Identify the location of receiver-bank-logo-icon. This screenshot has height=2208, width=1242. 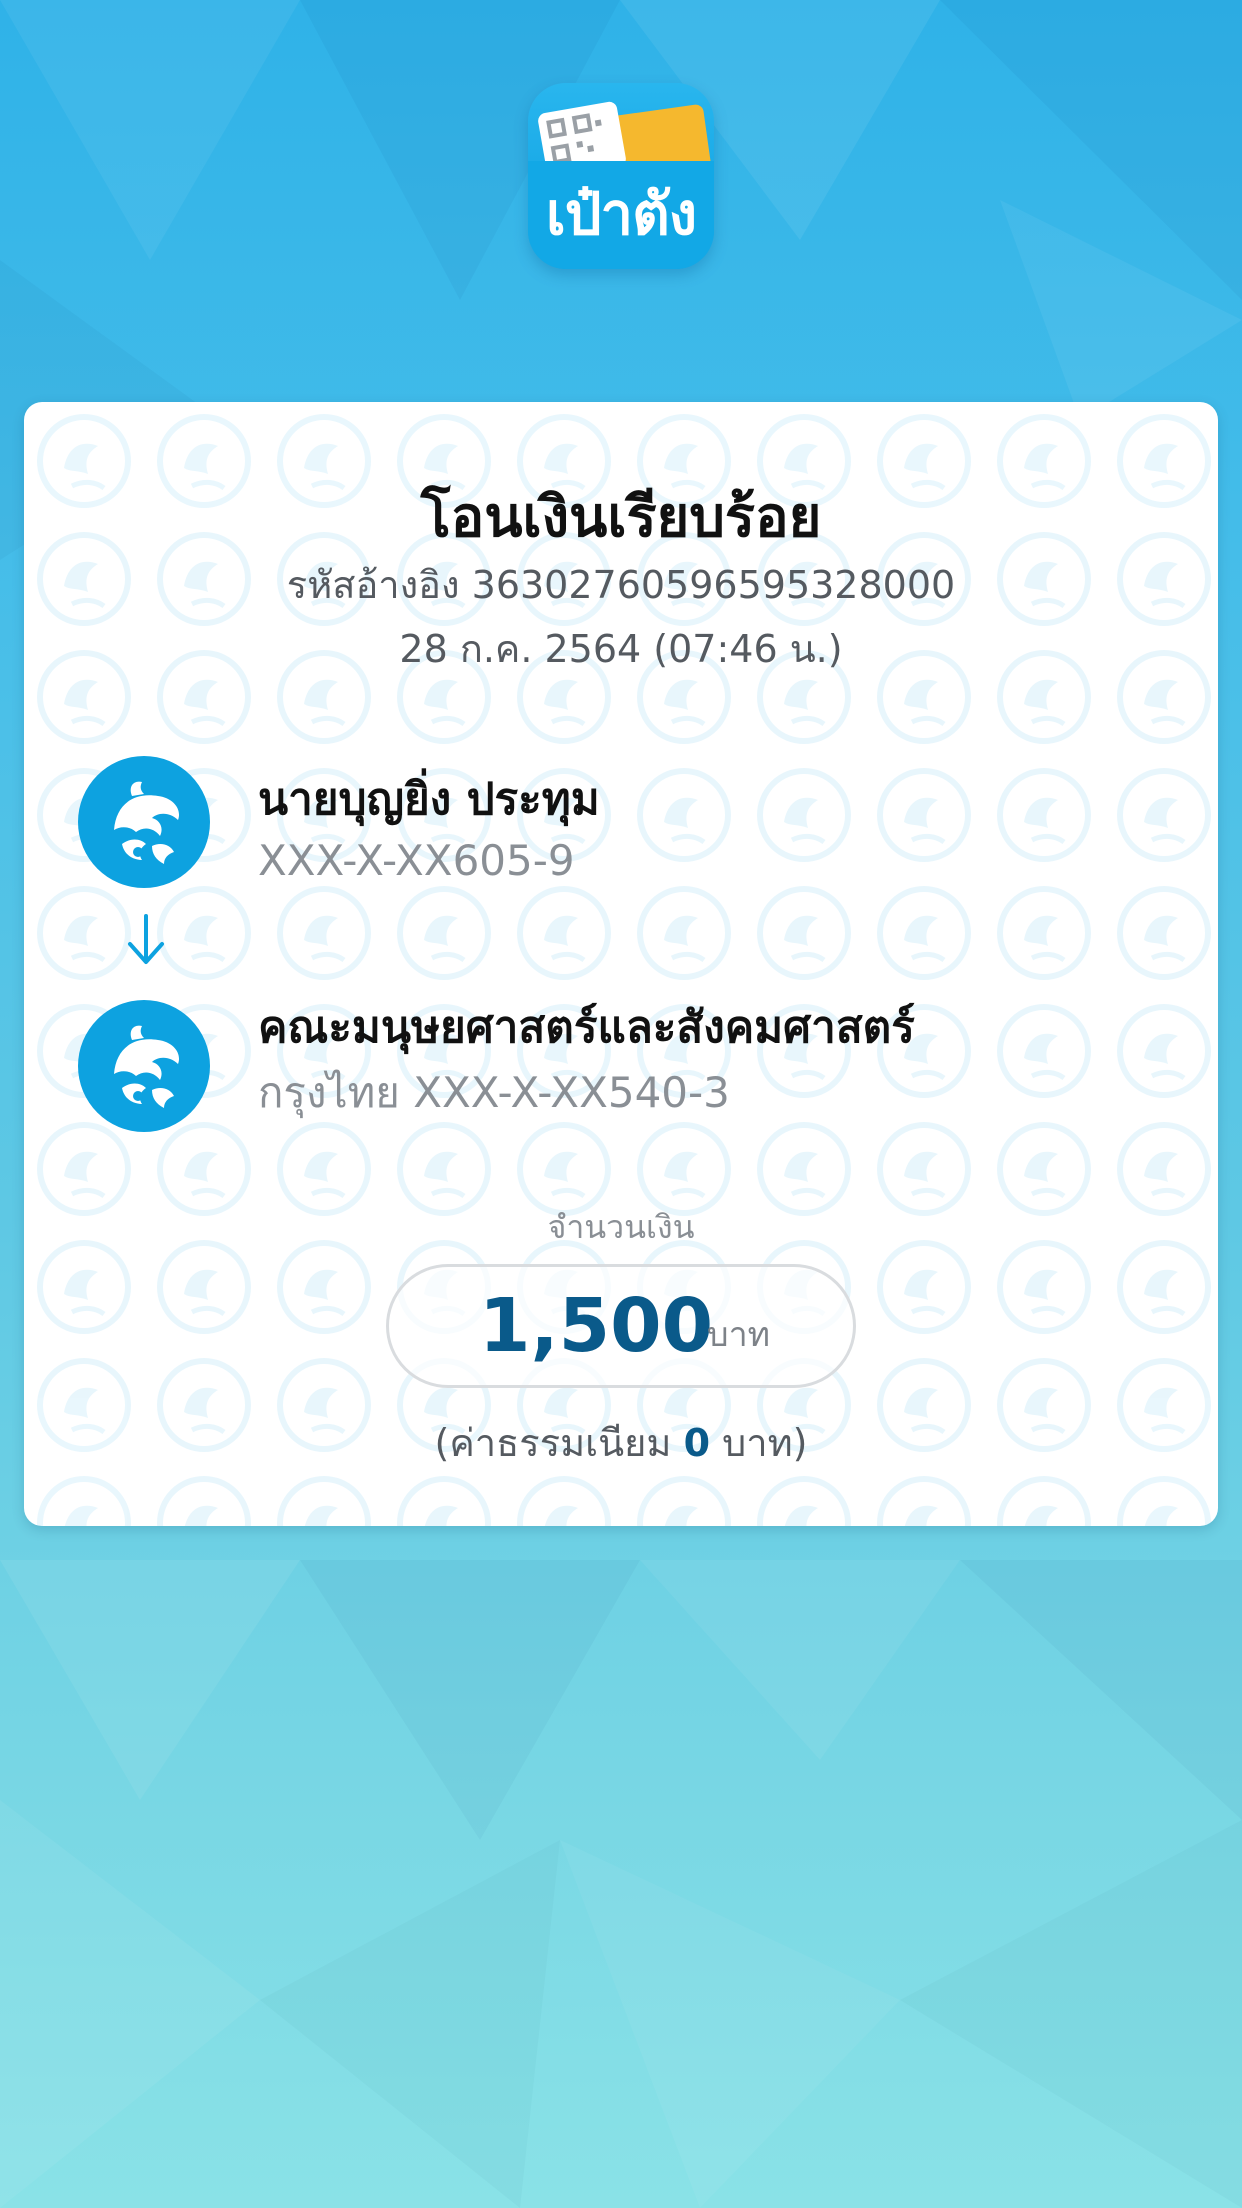
(144, 1066).